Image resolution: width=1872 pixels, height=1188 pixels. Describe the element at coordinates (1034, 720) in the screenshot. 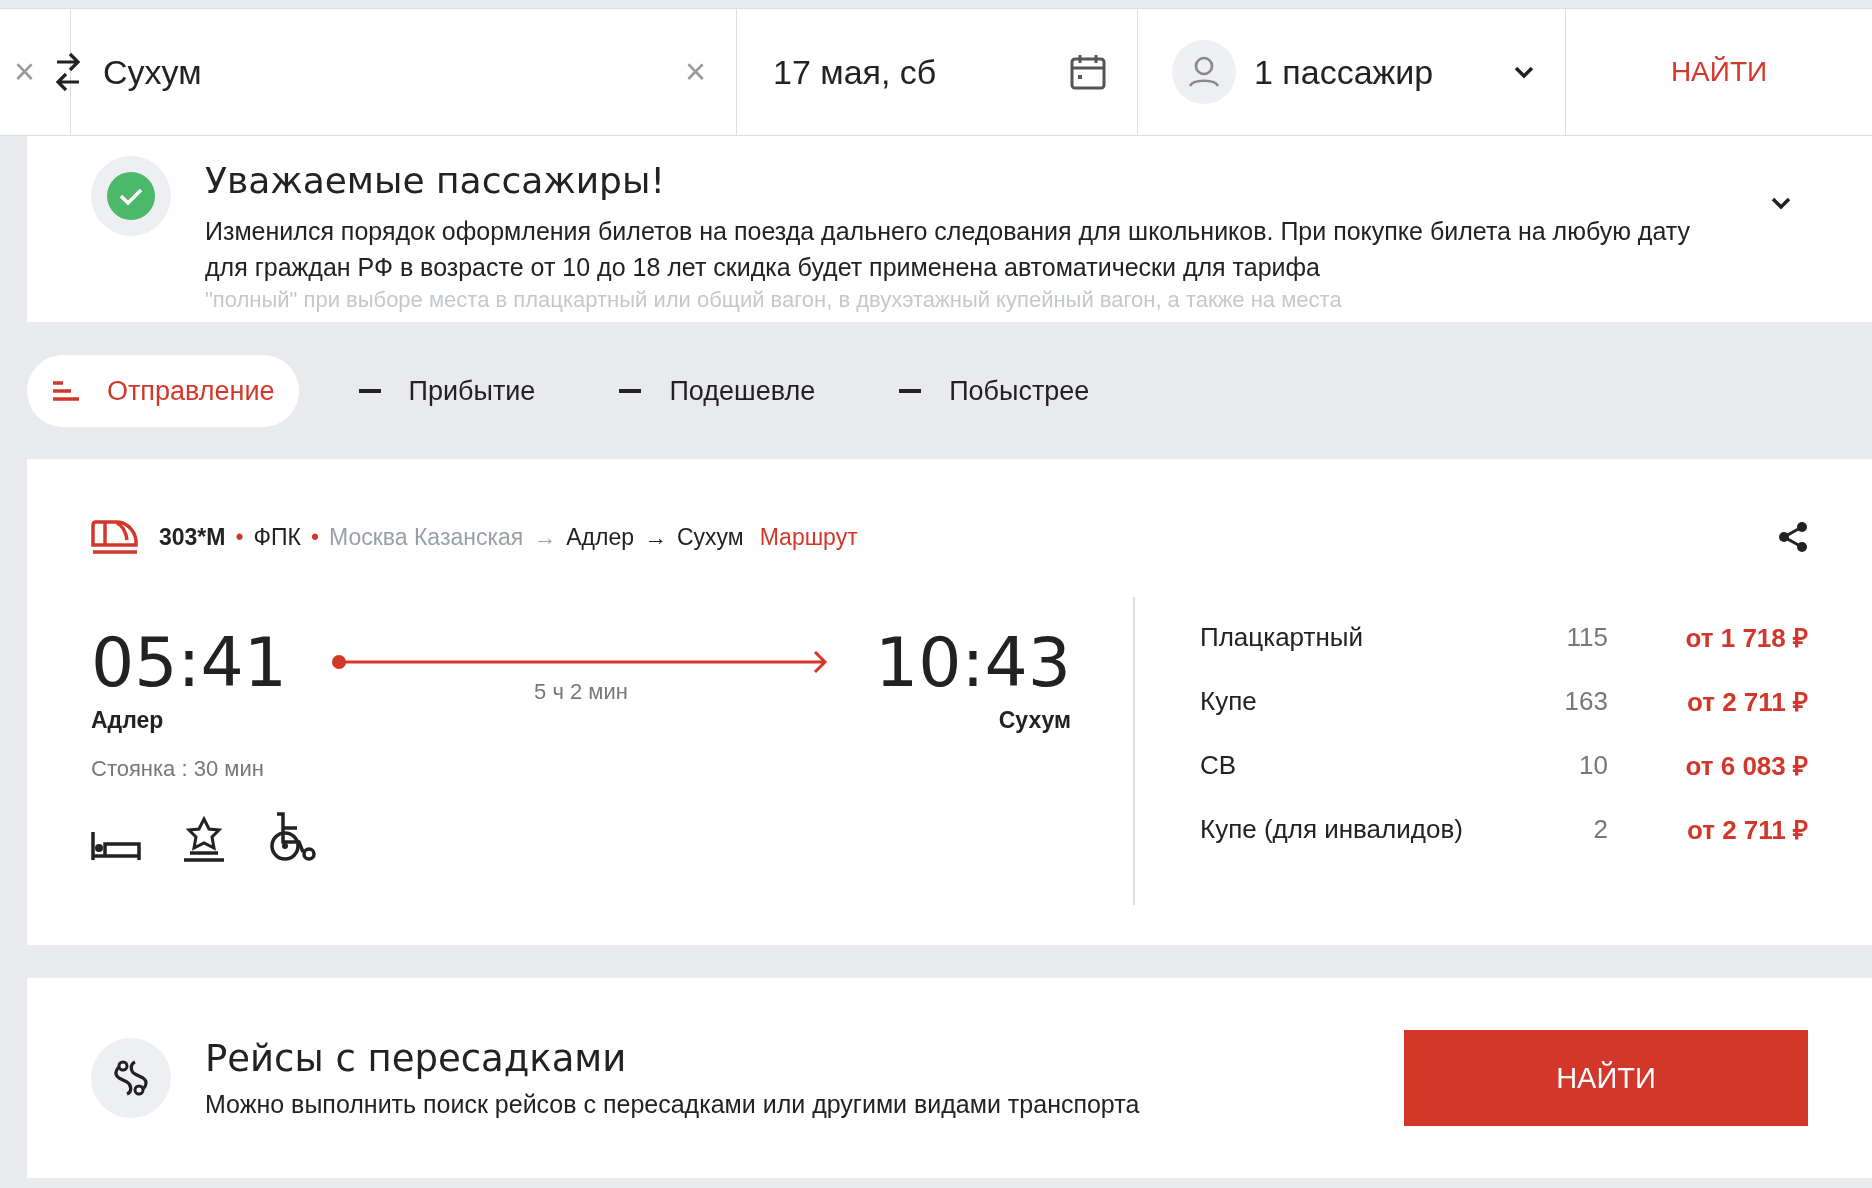

I see `arrival-station: Сухум` at that location.